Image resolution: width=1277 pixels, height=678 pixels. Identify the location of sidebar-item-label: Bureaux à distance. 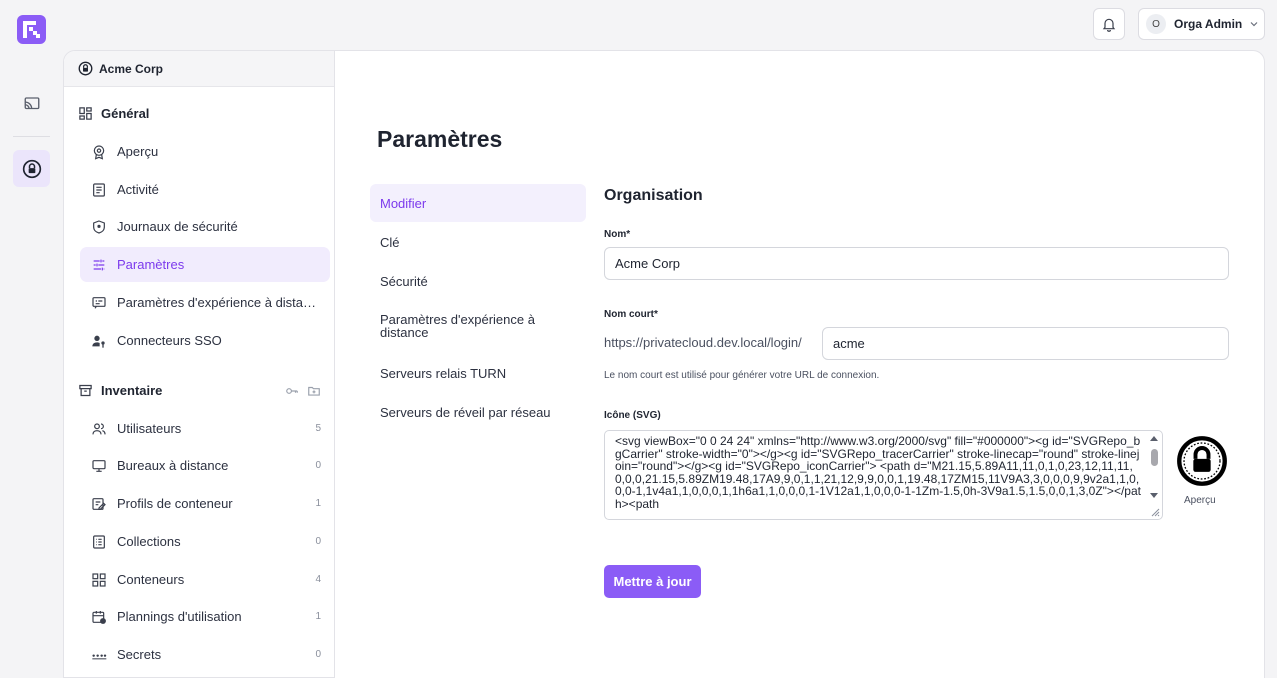
(173, 465).